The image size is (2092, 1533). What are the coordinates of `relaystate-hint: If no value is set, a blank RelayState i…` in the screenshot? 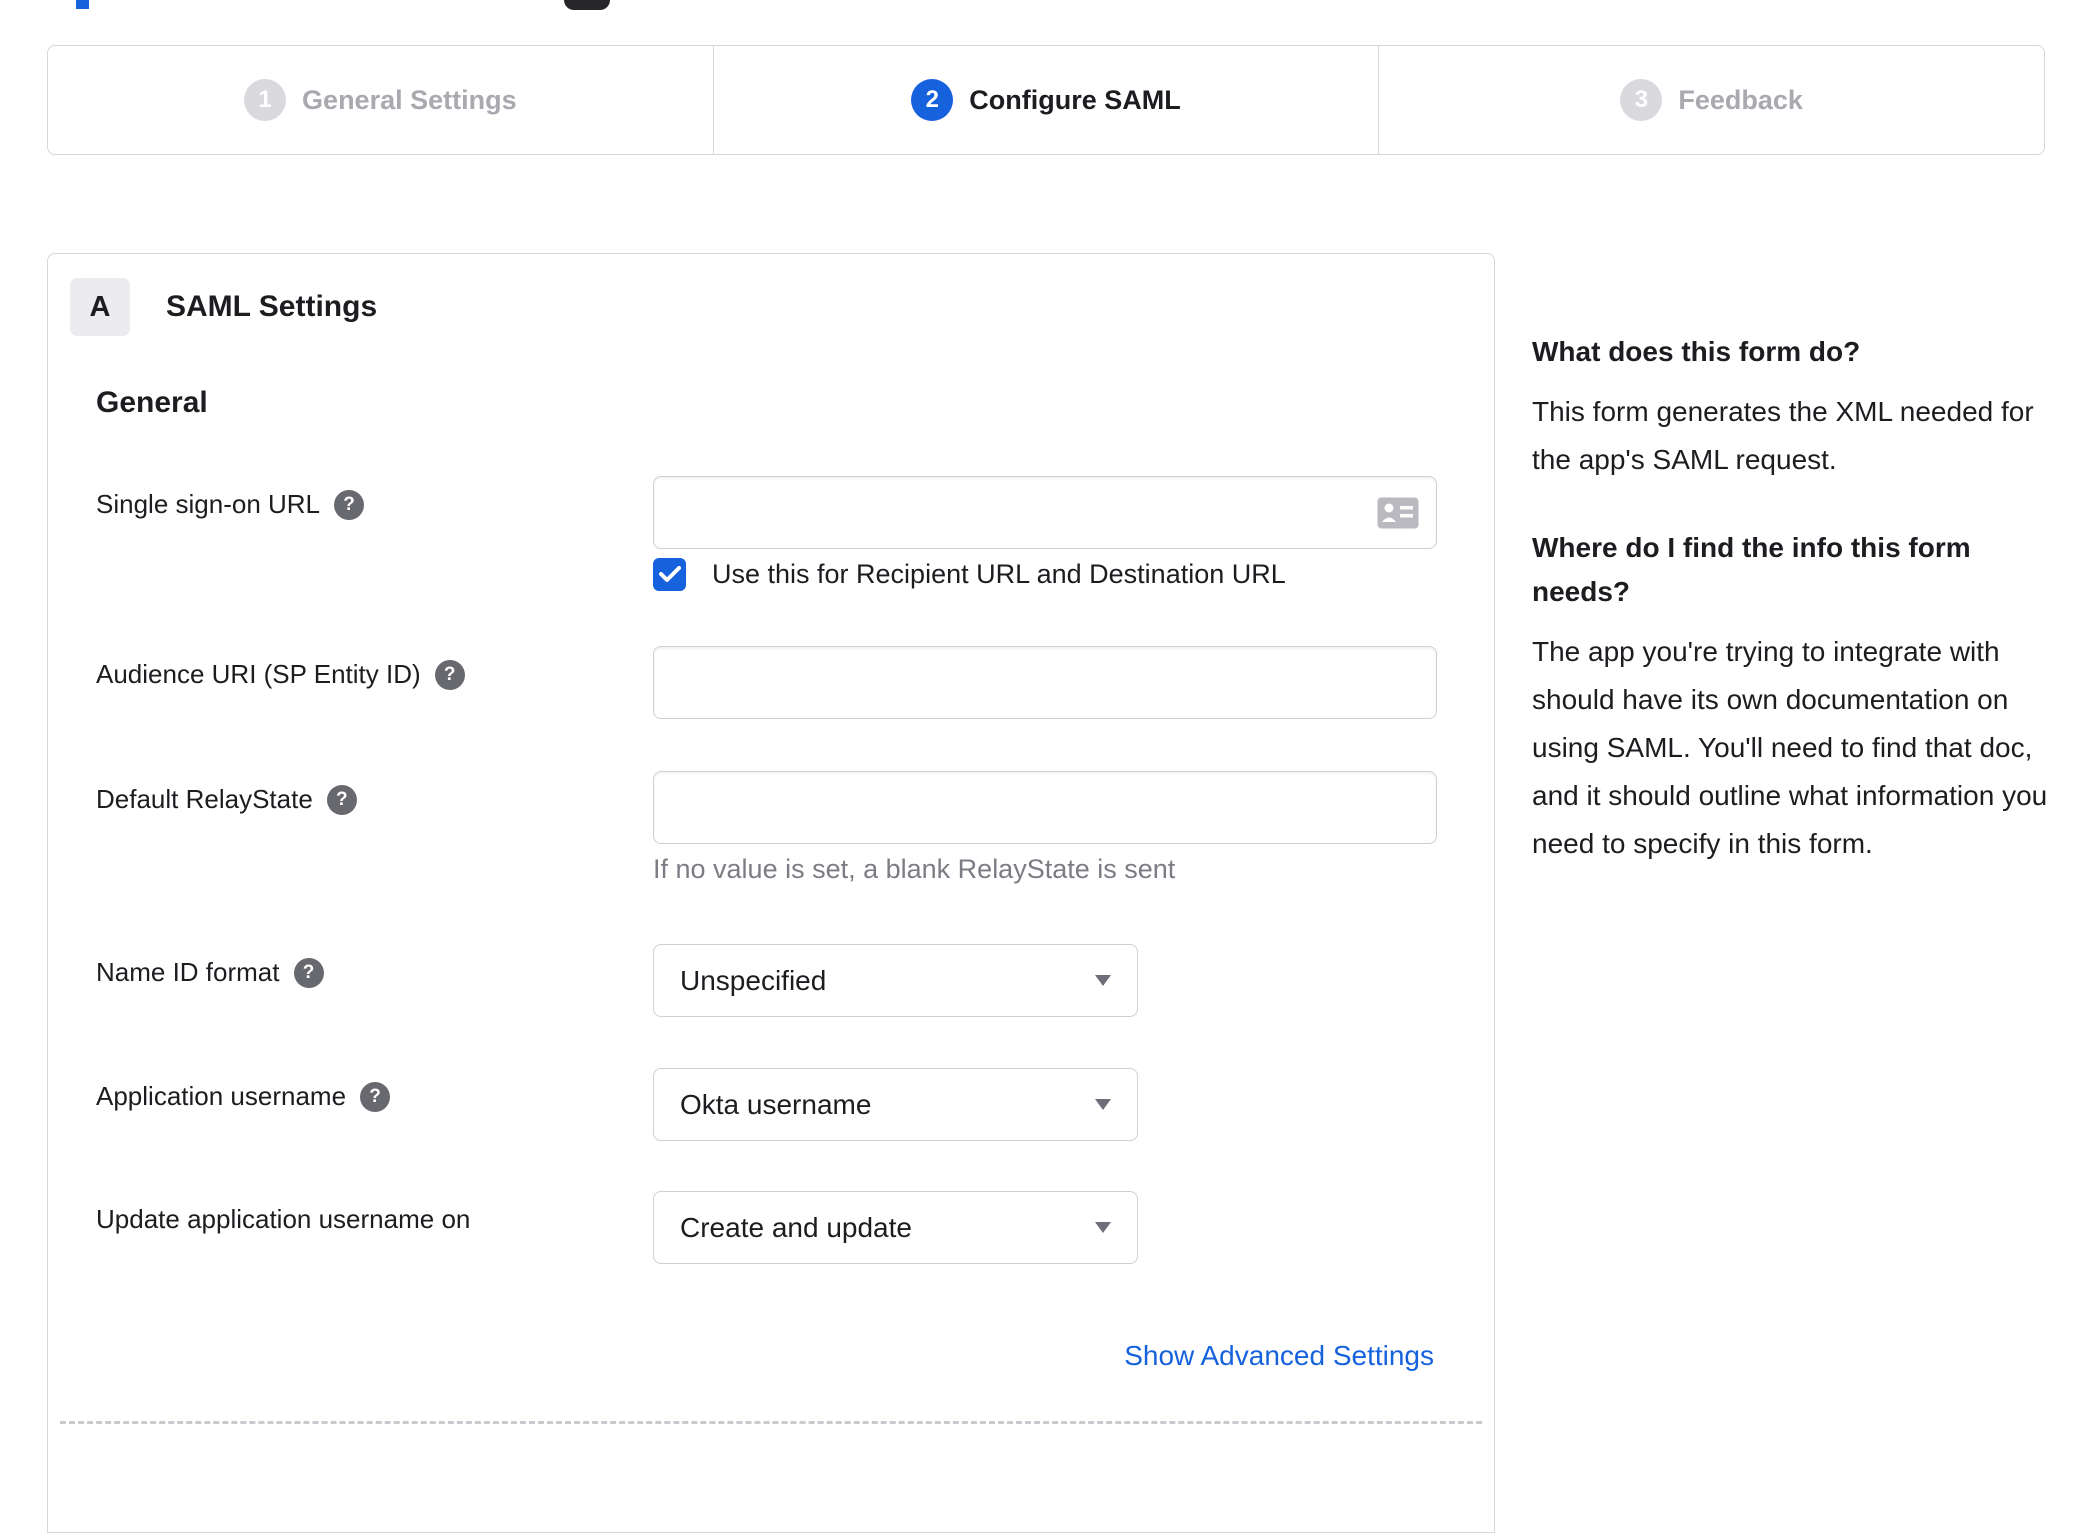 It's located at (914, 869).